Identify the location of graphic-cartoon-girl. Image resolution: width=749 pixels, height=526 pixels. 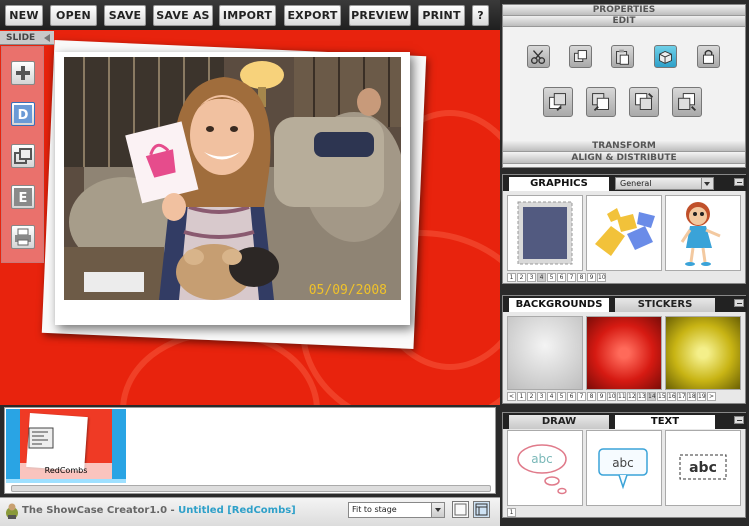
(703, 233).